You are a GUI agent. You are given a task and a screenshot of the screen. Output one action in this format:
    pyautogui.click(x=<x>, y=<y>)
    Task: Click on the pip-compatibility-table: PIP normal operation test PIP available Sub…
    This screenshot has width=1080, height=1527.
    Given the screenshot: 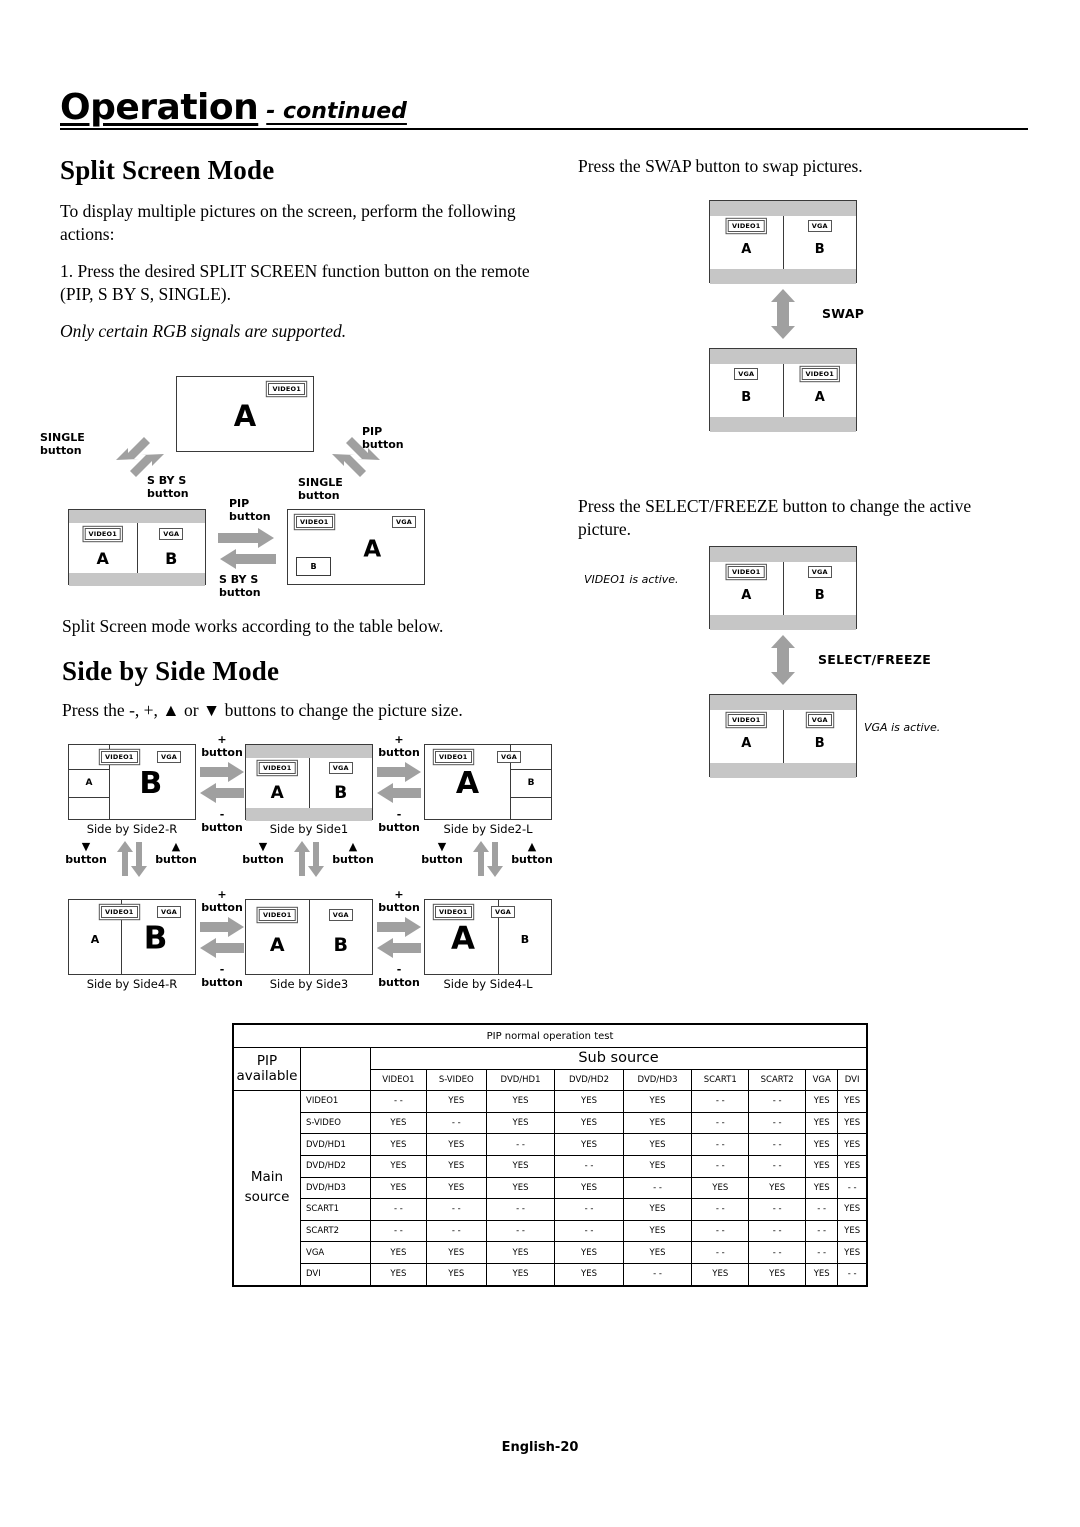 What is the action you would take?
    pyautogui.click(x=550, y=1155)
    